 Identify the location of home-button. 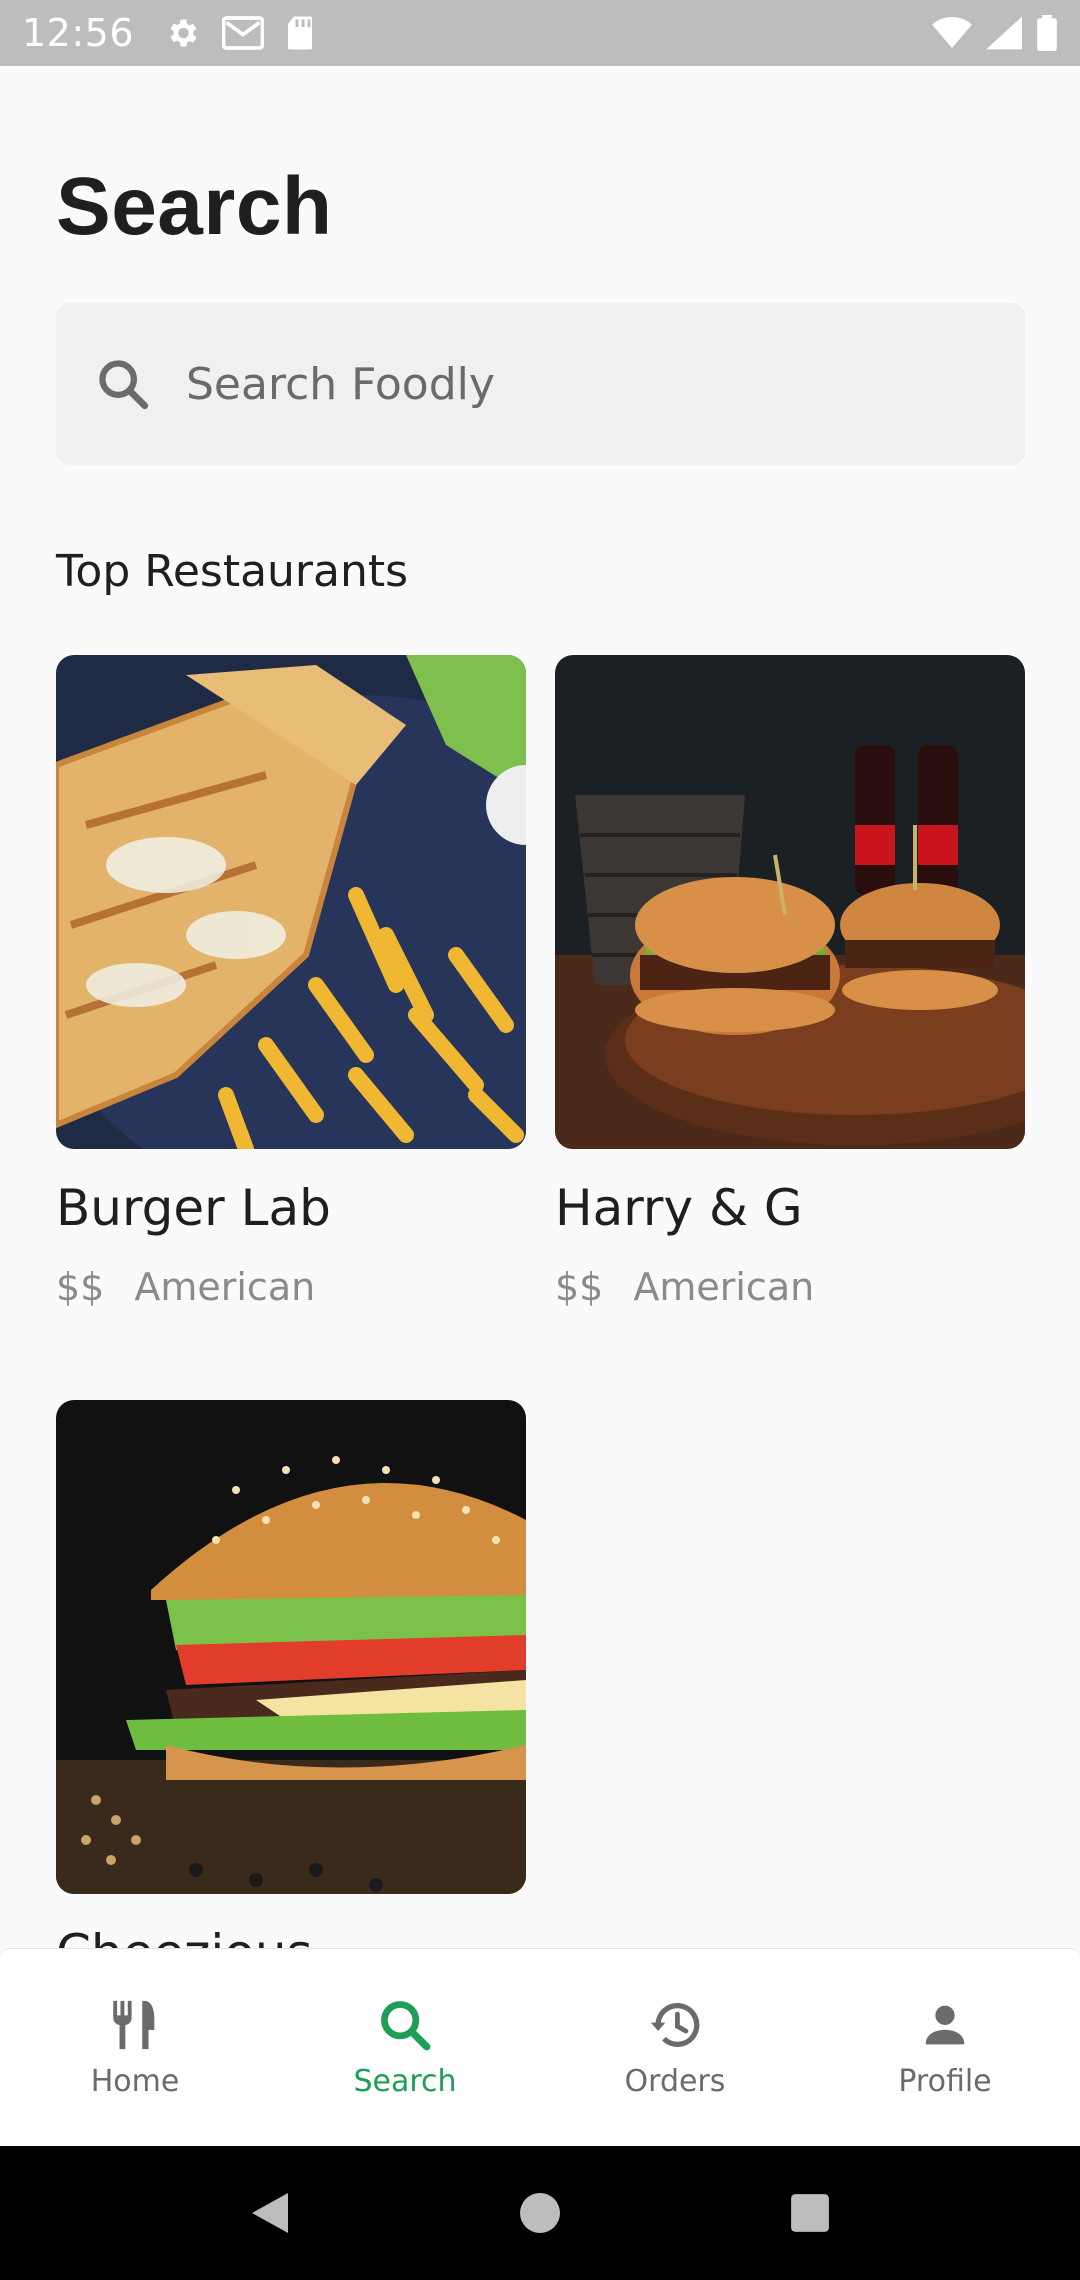
(540, 2213).